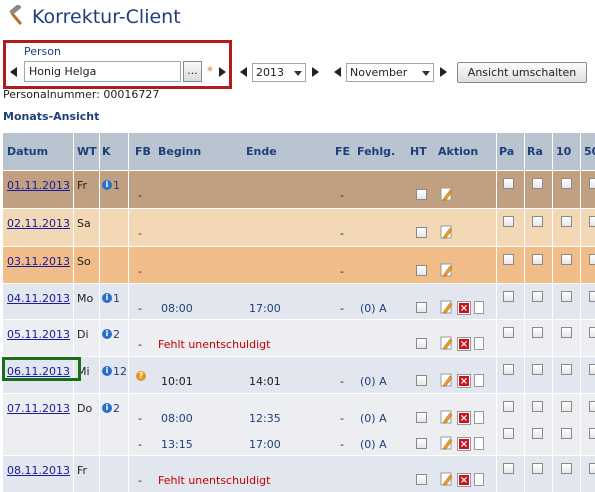 Image resolution: width=595 pixels, height=492 pixels. Describe the element at coordinates (535, 151) in the screenshot. I see `col-ra: Ra` at that location.